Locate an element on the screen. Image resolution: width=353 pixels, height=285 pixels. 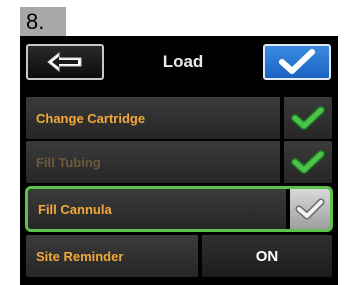
row-label: Change Cartridge is located at coordinates (153, 118).